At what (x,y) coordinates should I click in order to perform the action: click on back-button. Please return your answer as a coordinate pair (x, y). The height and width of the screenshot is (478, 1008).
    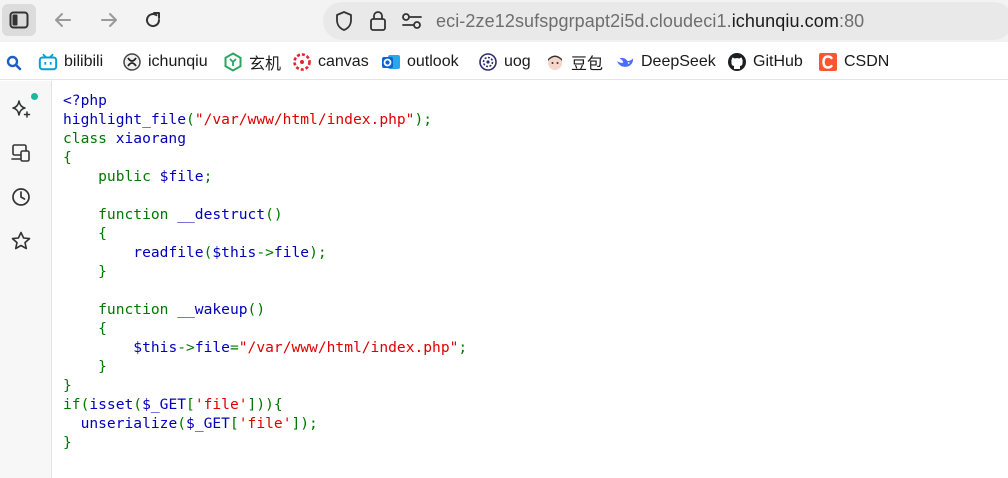
    Looking at the image, I should click on (63, 20).